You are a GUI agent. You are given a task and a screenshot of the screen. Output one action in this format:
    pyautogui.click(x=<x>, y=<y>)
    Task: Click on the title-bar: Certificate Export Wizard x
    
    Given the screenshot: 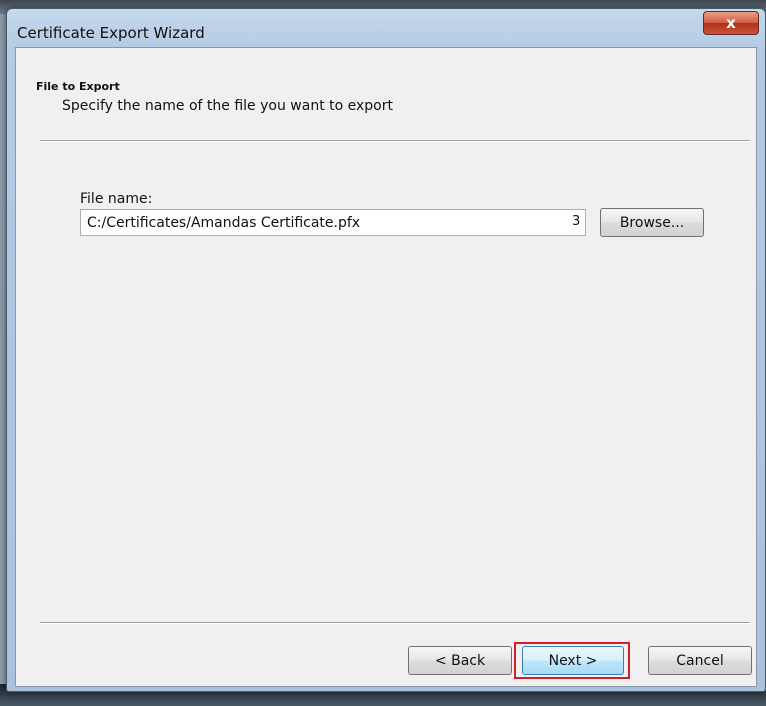 What is the action you would take?
    pyautogui.click(x=386, y=28)
    